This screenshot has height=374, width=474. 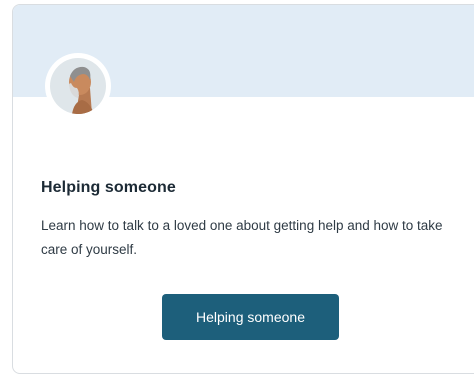 What do you see at coordinates (250, 317) in the screenshot?
I see `helping-someone-button: Helping someone` at bounding box center [250, 317].